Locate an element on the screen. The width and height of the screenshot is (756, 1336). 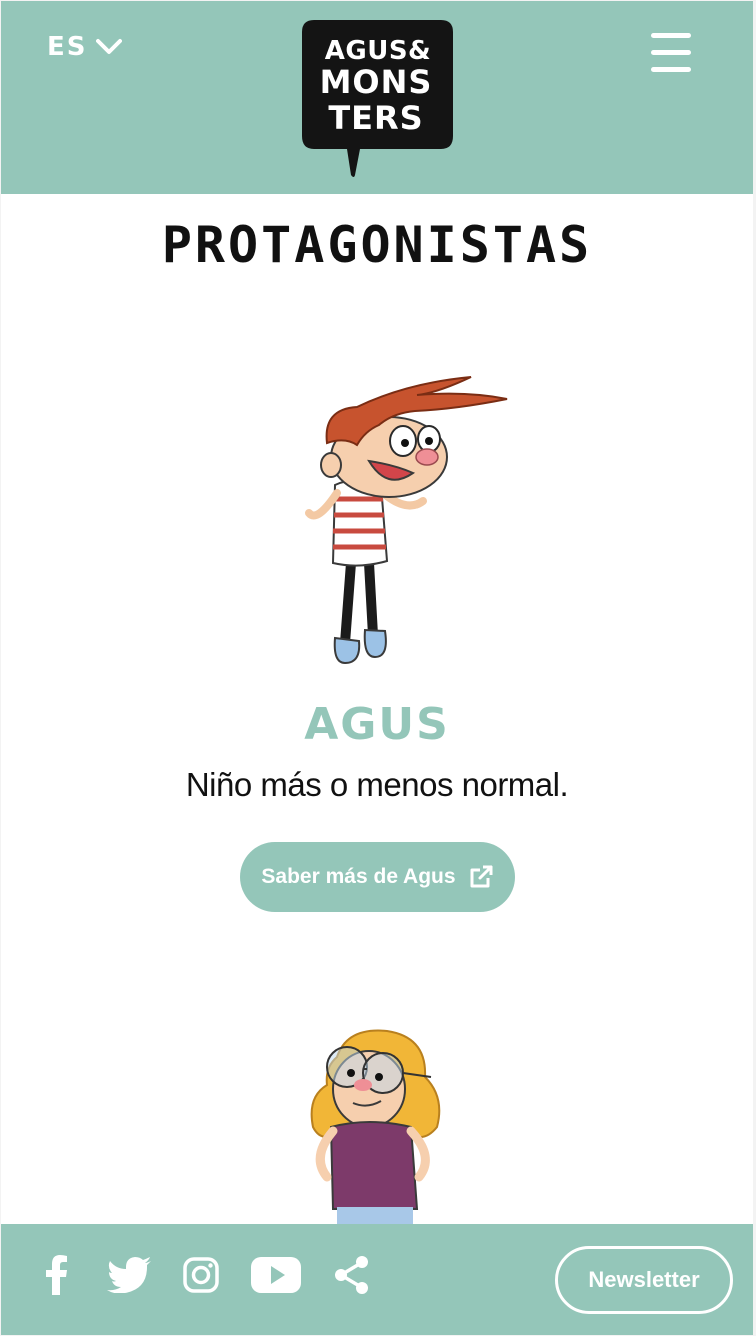
site-footer: Newsletter is located at coordinates (377, 1279).